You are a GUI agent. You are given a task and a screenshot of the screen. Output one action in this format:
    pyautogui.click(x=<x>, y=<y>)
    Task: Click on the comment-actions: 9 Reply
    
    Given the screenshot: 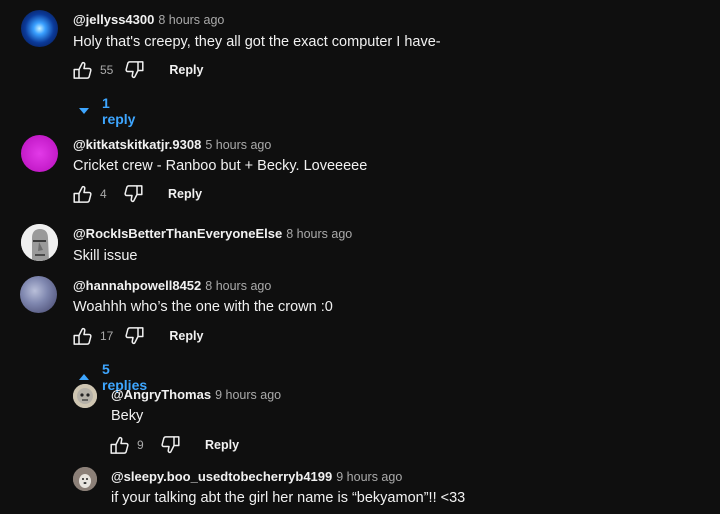 What is the action you would take?
    pyautogui.click(x=174, y=445)
    